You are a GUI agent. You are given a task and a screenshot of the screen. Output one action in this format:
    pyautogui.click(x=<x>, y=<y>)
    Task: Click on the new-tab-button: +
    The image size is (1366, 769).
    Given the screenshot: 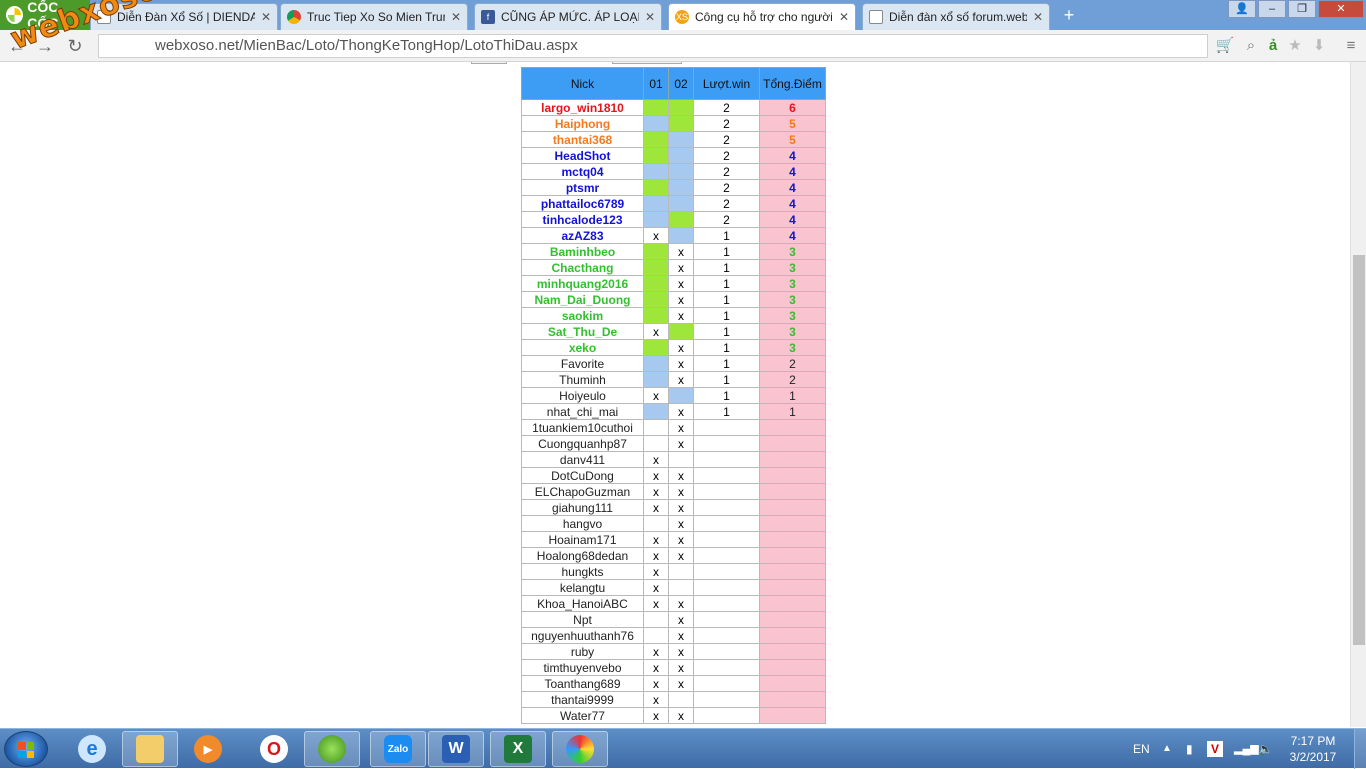 What is the action you would take?
    pyautogui.click(x=1069, y=15)
    